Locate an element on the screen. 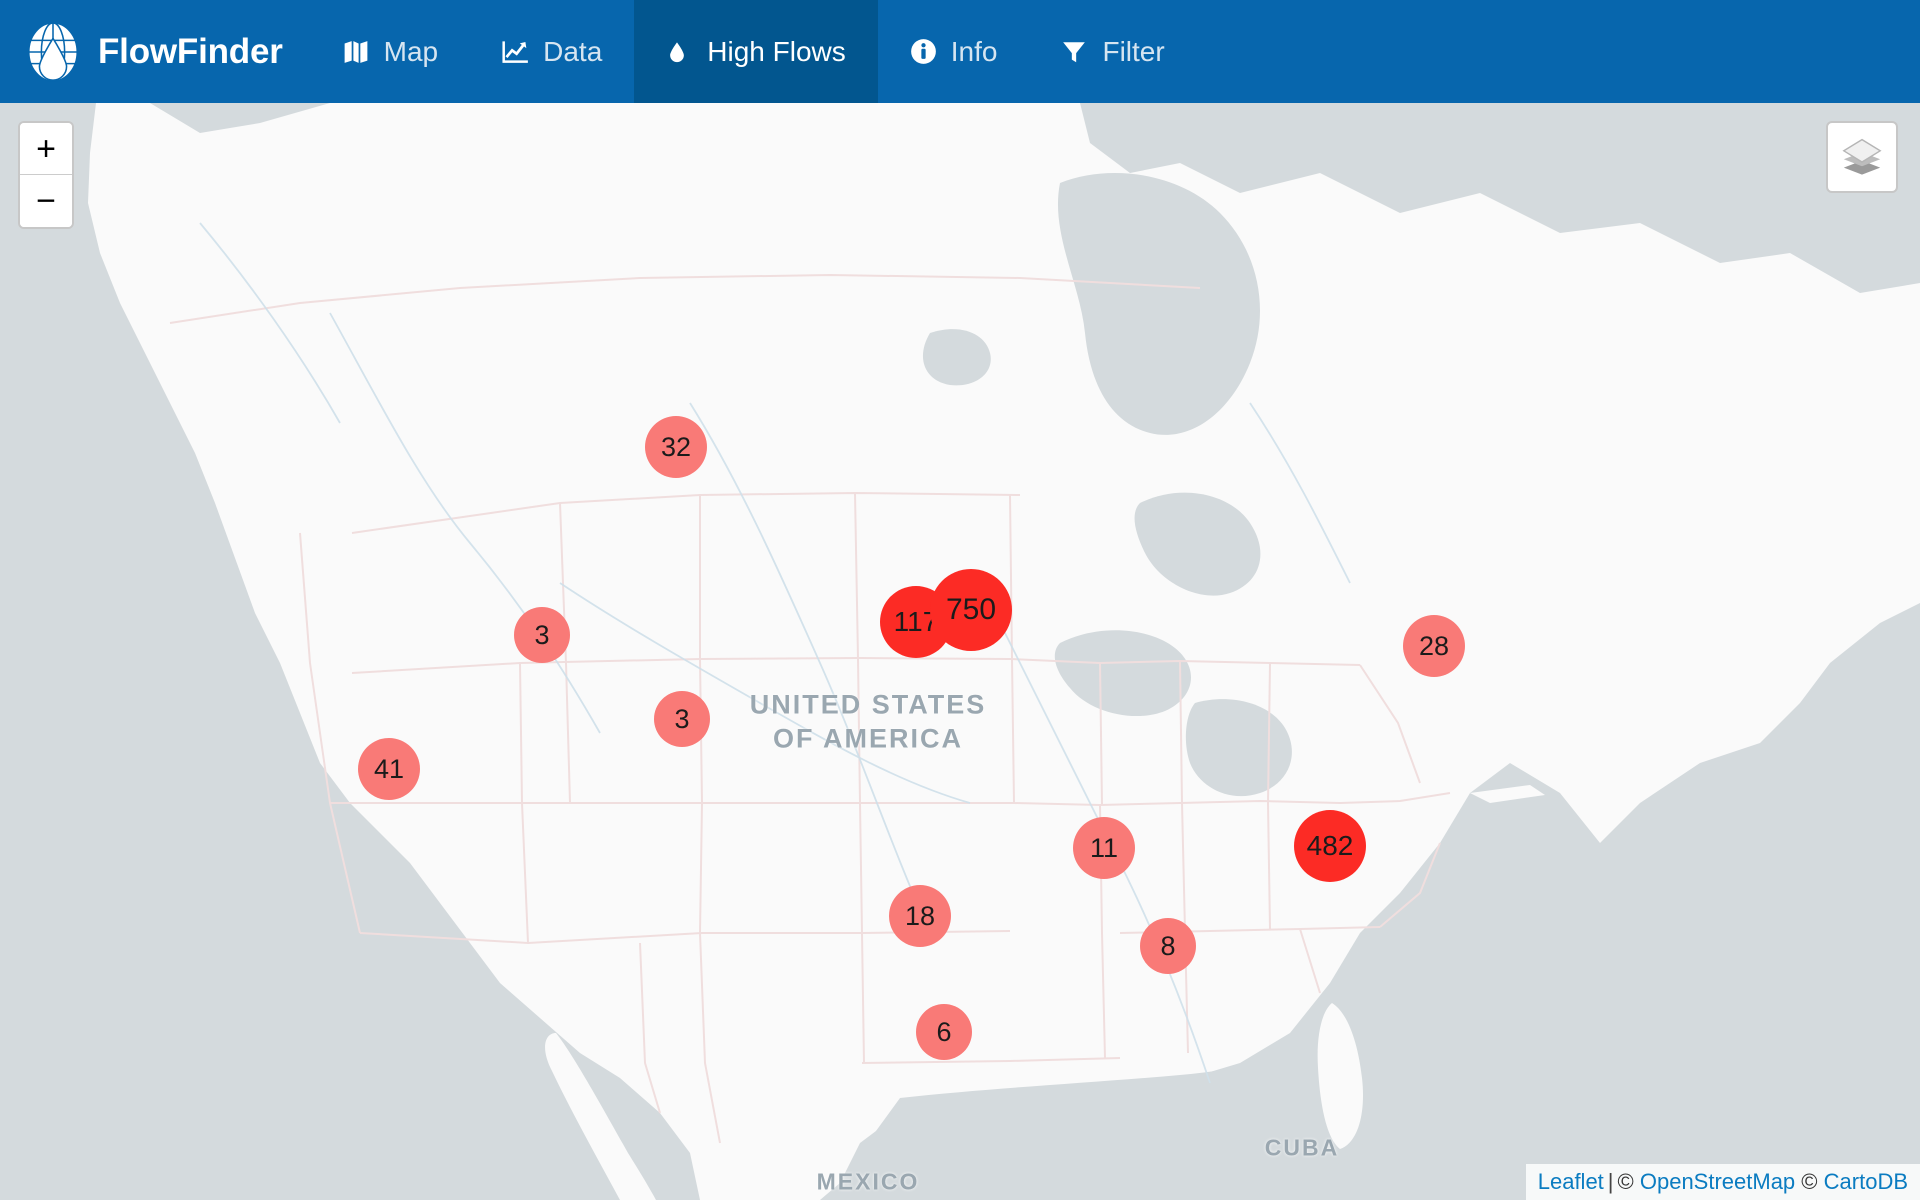  nav-item-map: Map is located at coordinates (390, 51).